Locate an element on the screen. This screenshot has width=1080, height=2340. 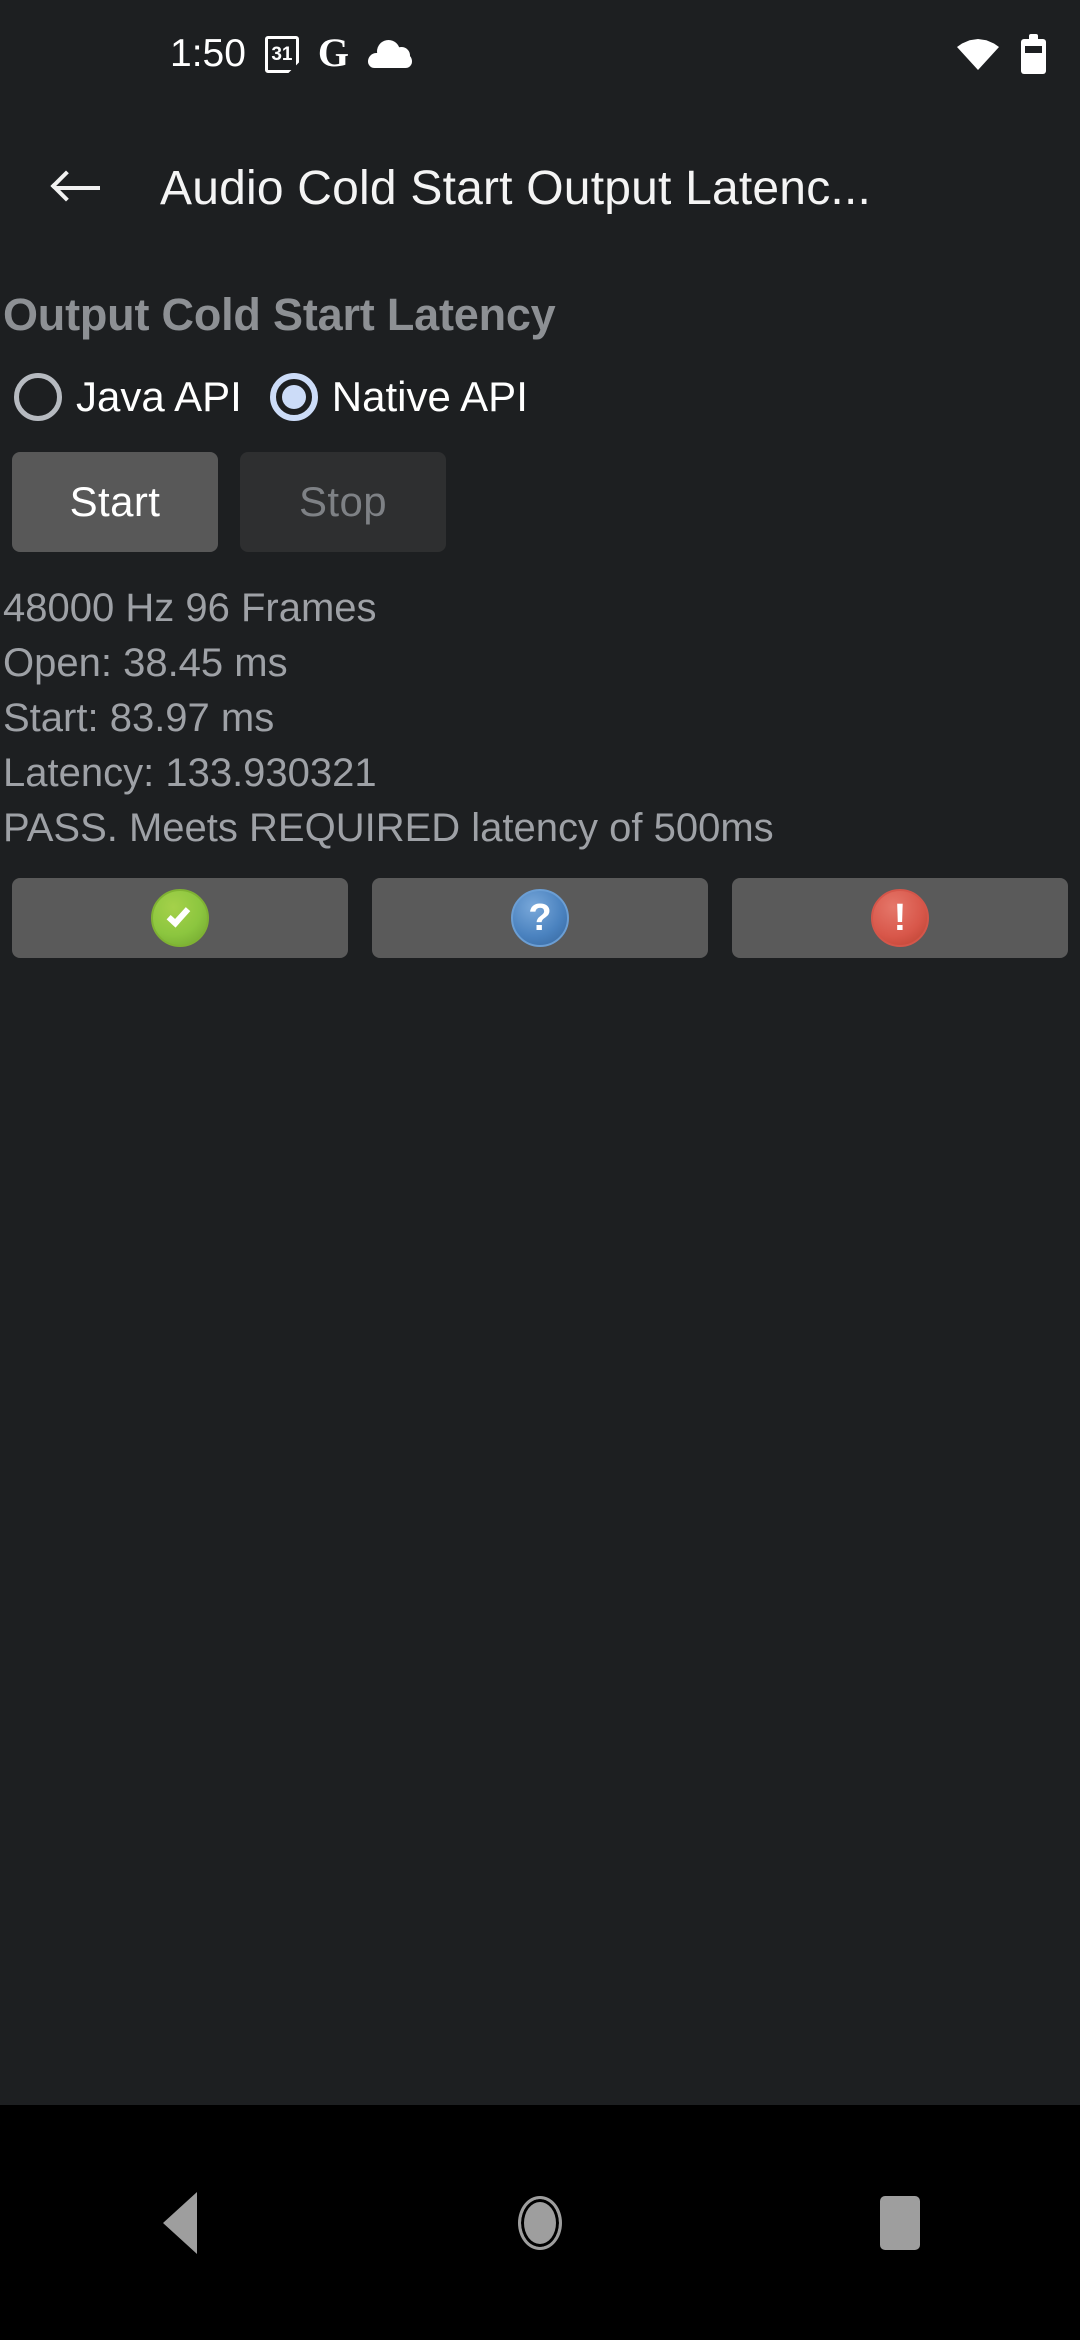
nav-back-icon is located at coordinates (180, 2222).